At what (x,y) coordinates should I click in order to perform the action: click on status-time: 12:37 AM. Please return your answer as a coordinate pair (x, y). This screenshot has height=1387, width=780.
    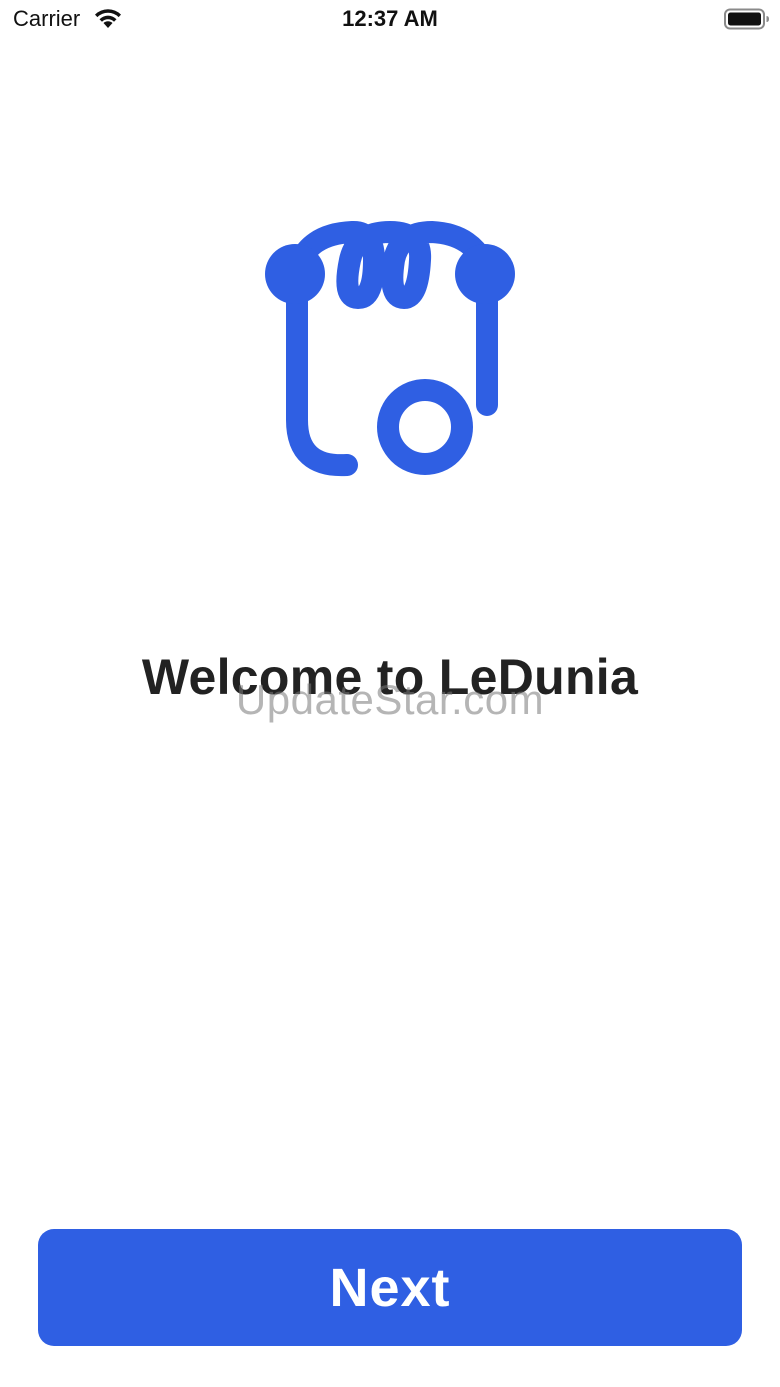
    Looking at the image, I should click on (390, 18).